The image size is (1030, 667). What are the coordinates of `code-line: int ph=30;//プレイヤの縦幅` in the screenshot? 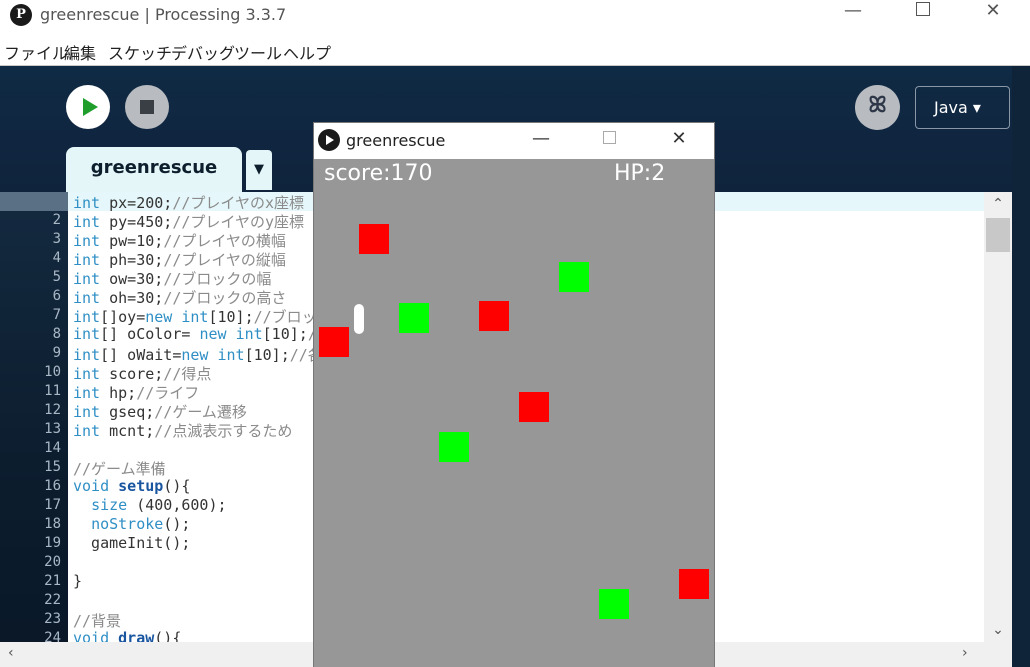 It's located at (179, 260).